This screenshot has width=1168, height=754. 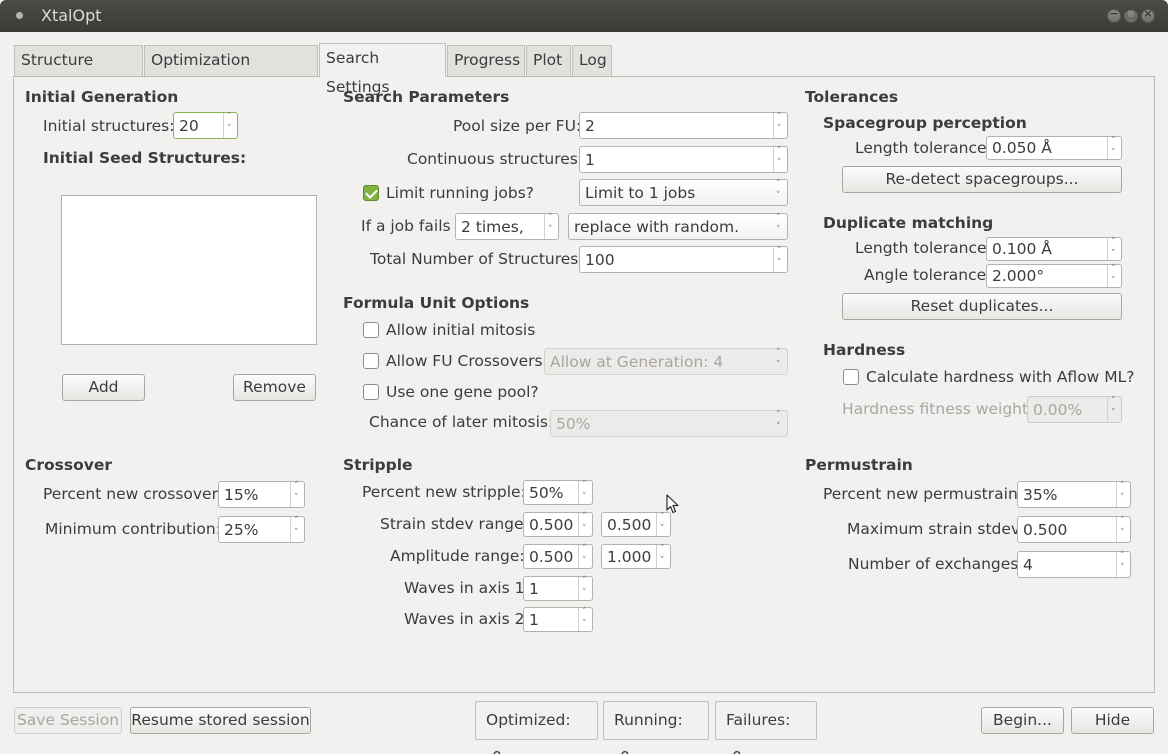 What do you see at coordinates (1112, 720) in the screenshot?
I see `hide-button: Hide` at bounding box center [1112, 720].